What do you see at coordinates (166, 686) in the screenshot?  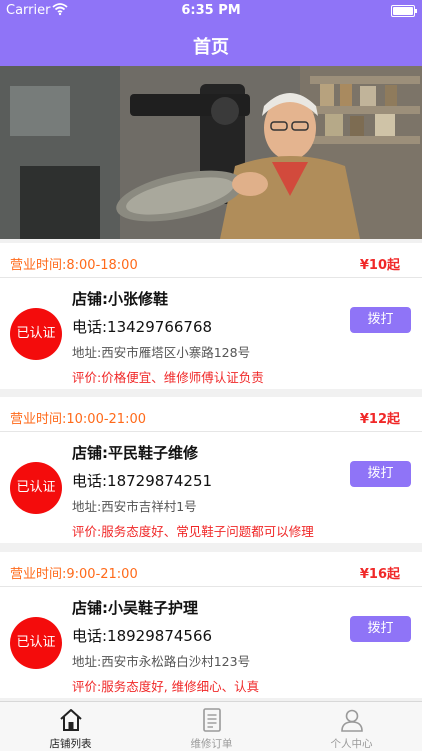 I see `shop-review: 评价:服务态度好, 维修细心、认真` at bounding box center [166, 686].